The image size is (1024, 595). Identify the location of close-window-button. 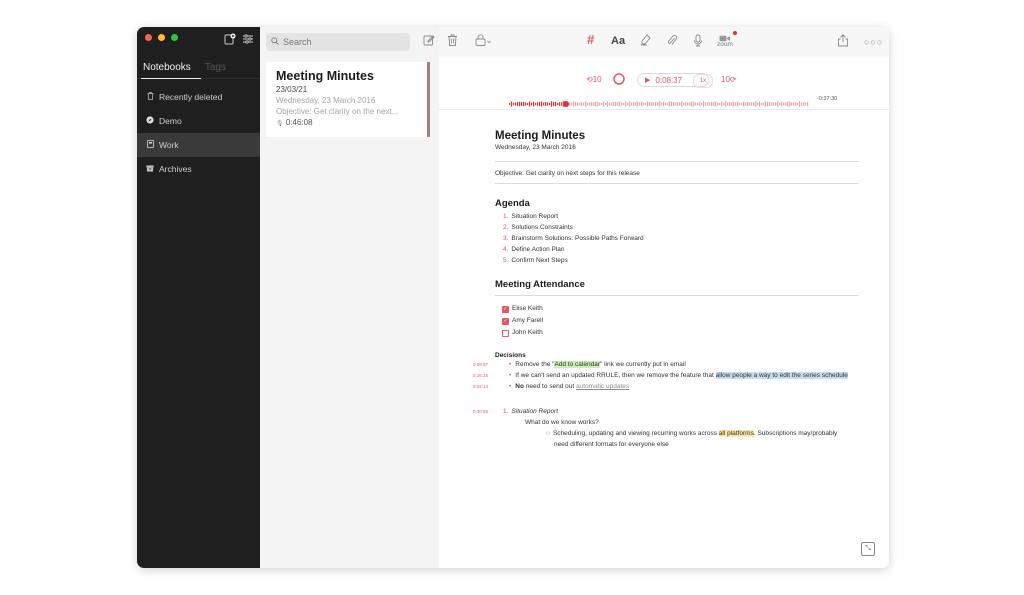
(148, 37).